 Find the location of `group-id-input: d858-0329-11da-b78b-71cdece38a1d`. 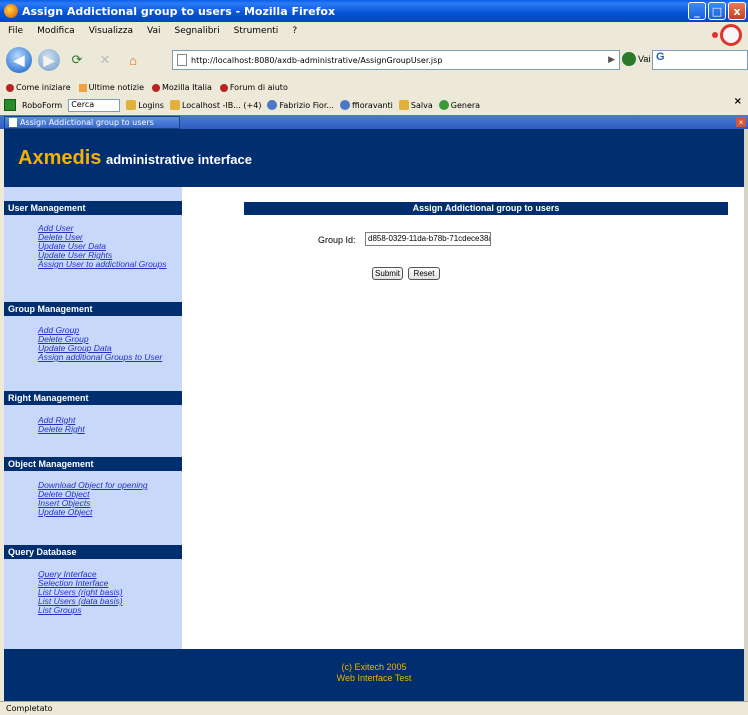

group-id-input: d858-0329-11da-b78b-71cdece38a1d is located at coordinates (428, 239).